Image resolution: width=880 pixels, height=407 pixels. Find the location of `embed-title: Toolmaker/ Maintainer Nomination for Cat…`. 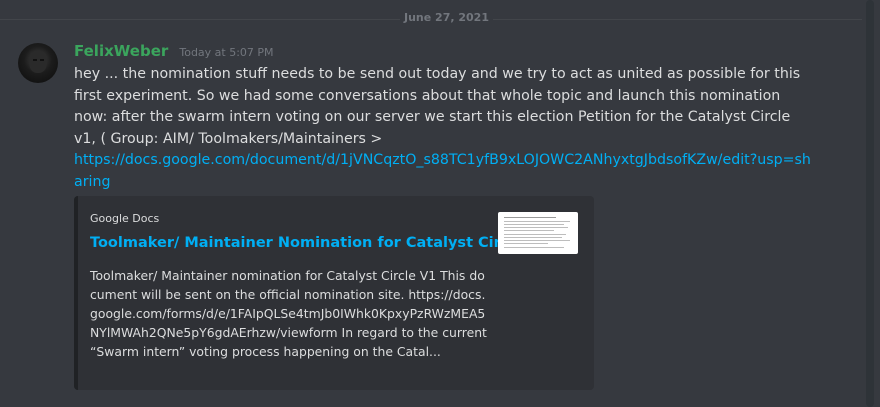

embed-title: Toolmaker/ Maintainer Nomination for Cat… is located at coordinates (319, 243).